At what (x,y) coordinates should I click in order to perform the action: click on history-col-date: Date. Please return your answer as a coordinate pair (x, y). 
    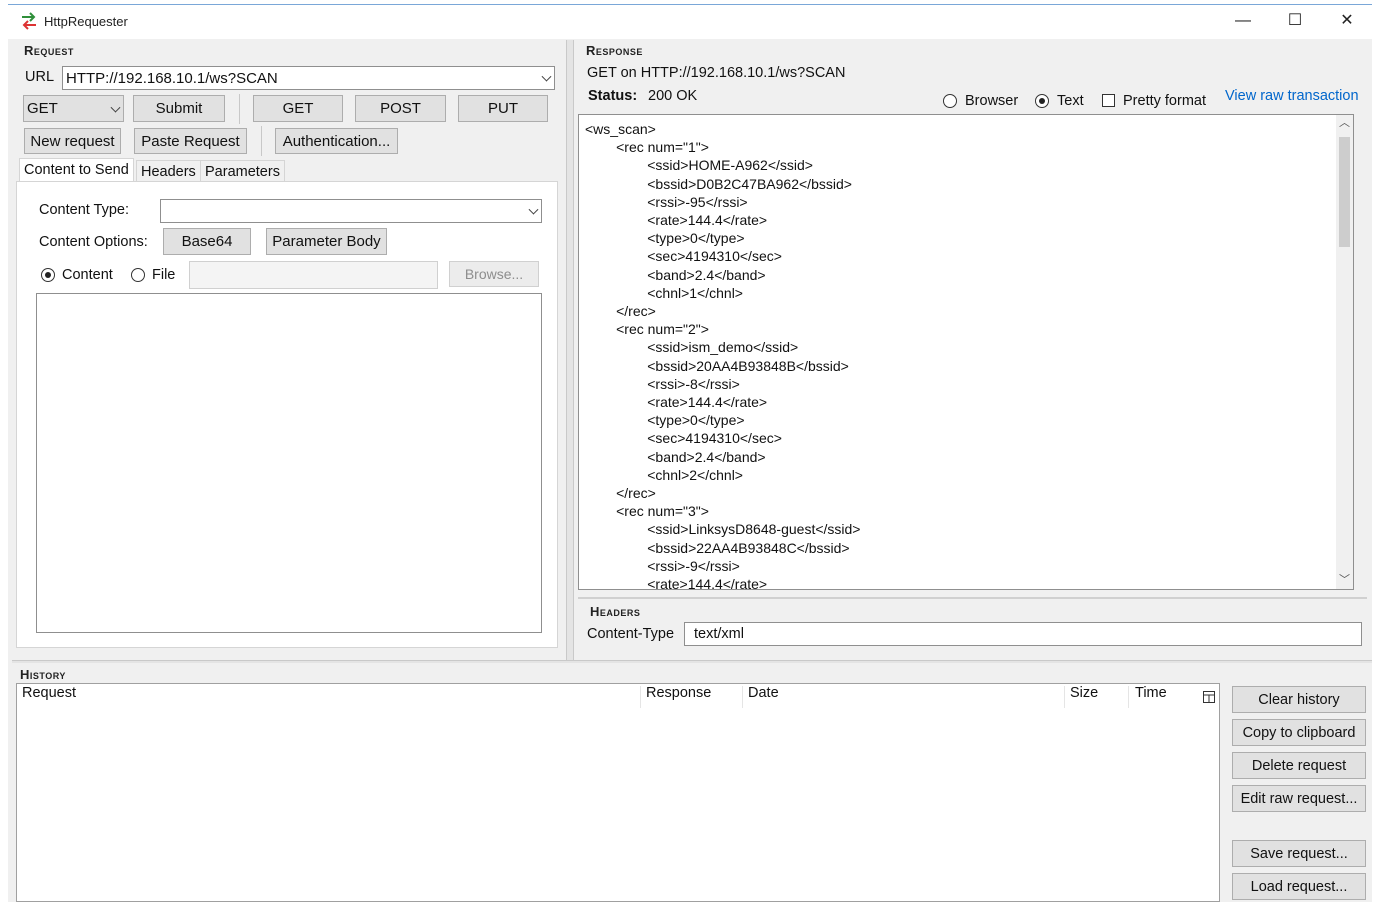
    Looking at the image, I should click on (763, 693).